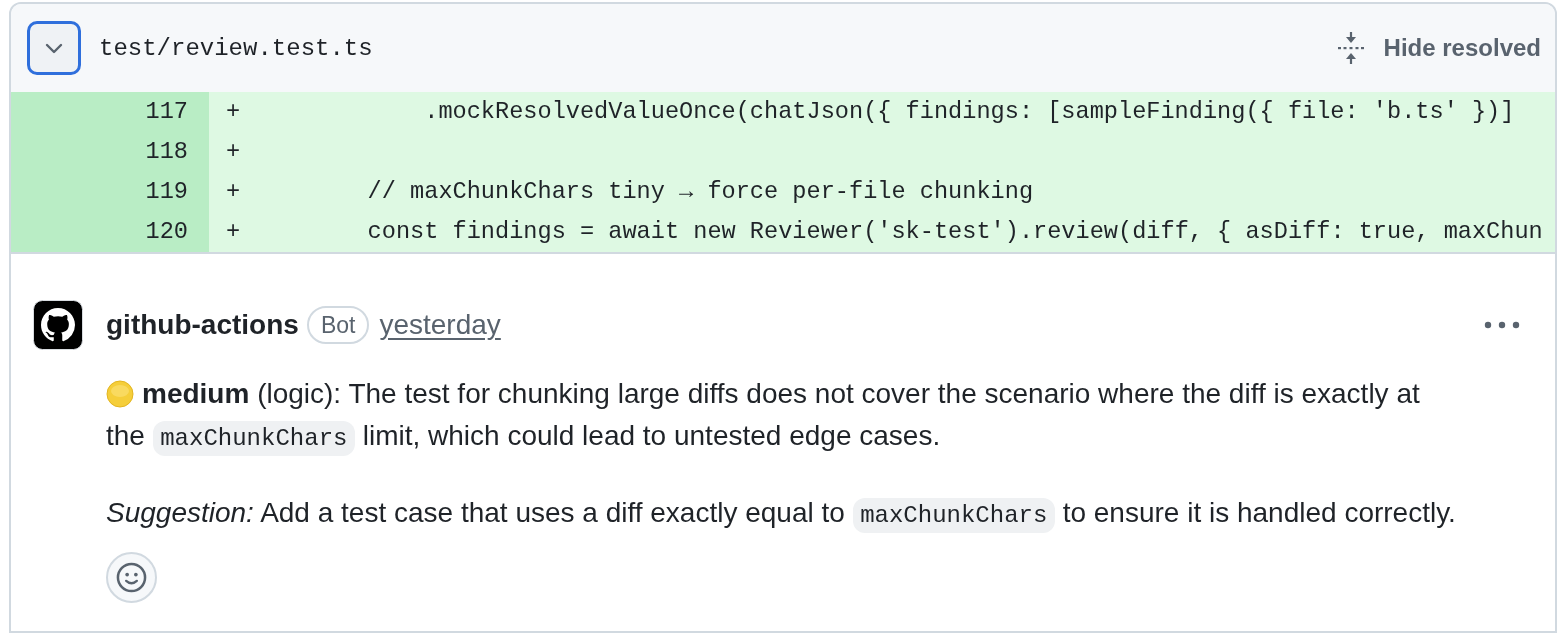  What do you see at coordinates (1350, 48) in the screenshot?
I see `fold-arrows-icon` at bounding box center [1350, 48].